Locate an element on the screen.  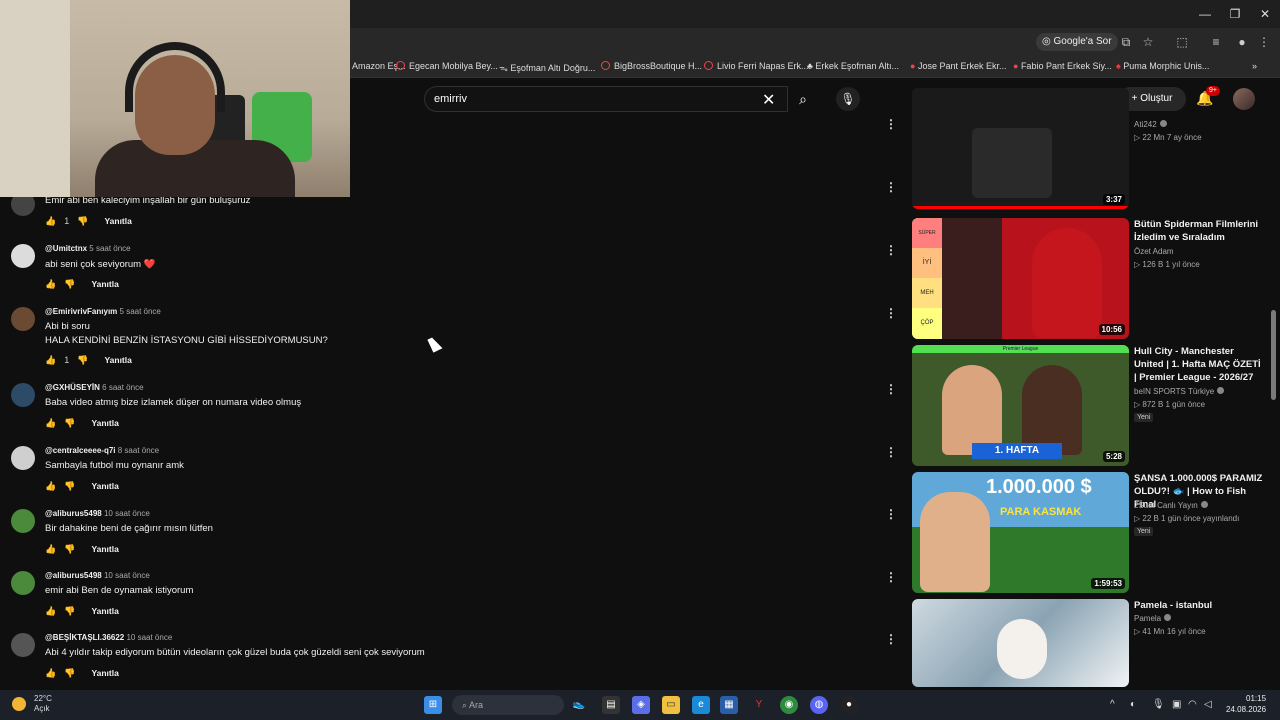
volume-icon: ◁ is located at coordinates (1208, 704).